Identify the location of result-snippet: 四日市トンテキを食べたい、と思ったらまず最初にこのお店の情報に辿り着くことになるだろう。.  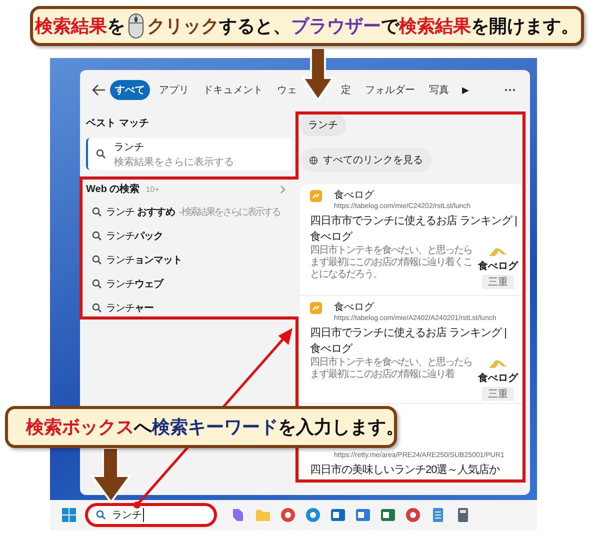
(391, 263).